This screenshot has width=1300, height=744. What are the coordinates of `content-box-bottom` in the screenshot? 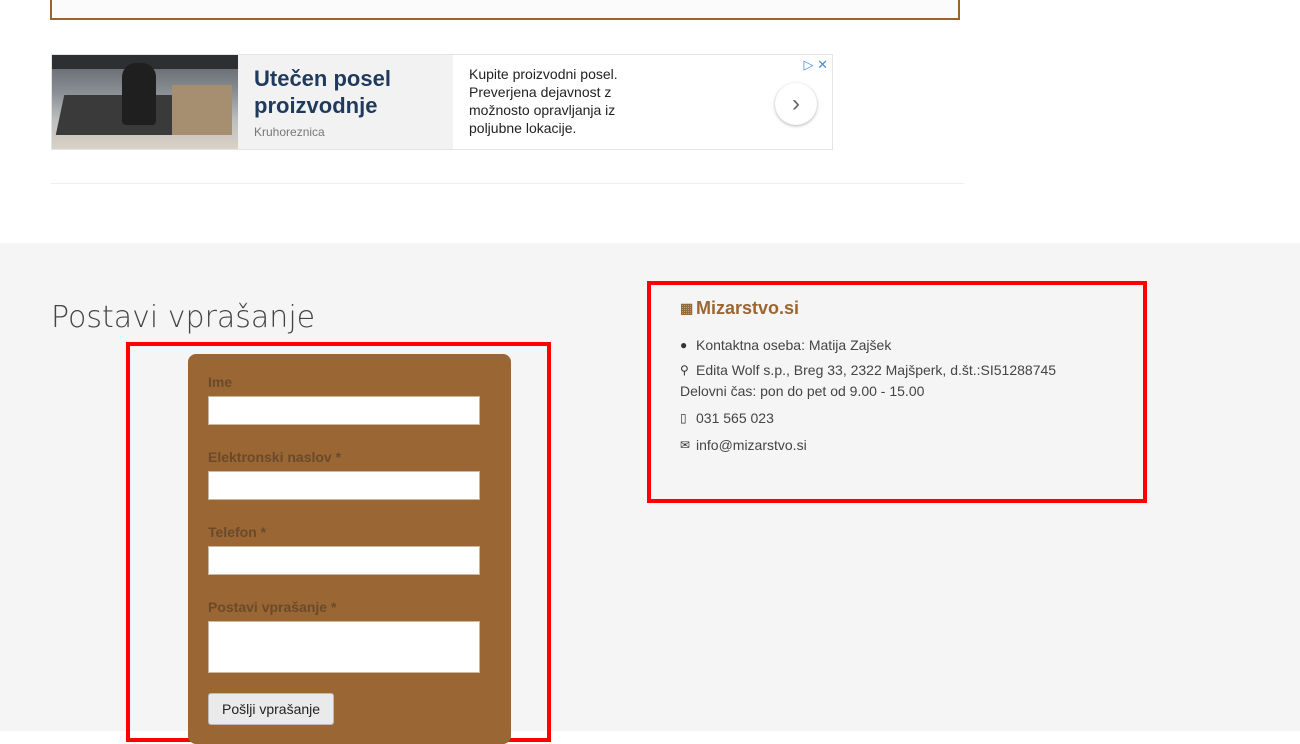 It's located at (505, 10).